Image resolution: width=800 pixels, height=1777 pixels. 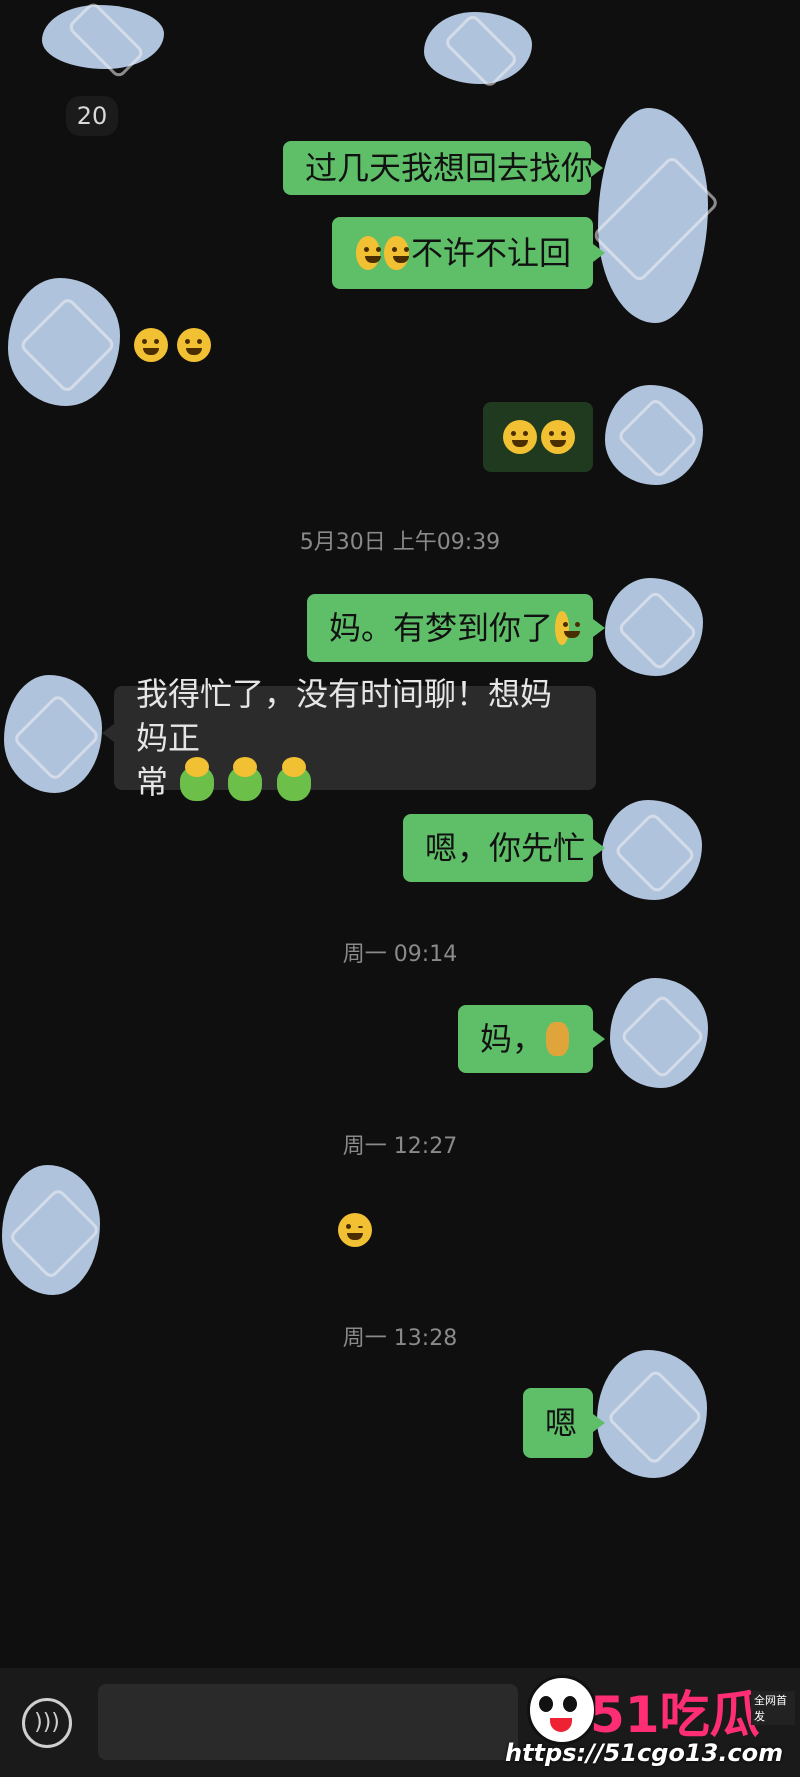 I want to click on teapot-emoji-icon, so click(x=557, y=1039).